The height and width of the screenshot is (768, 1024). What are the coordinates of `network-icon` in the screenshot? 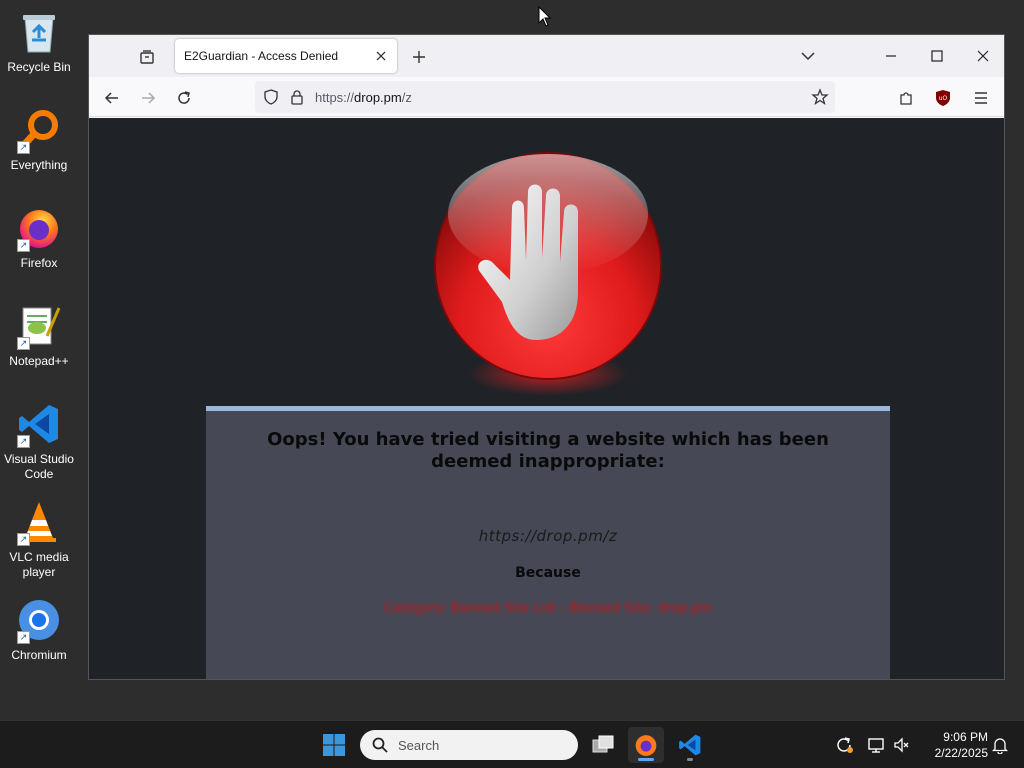 It's located at (876, 745).